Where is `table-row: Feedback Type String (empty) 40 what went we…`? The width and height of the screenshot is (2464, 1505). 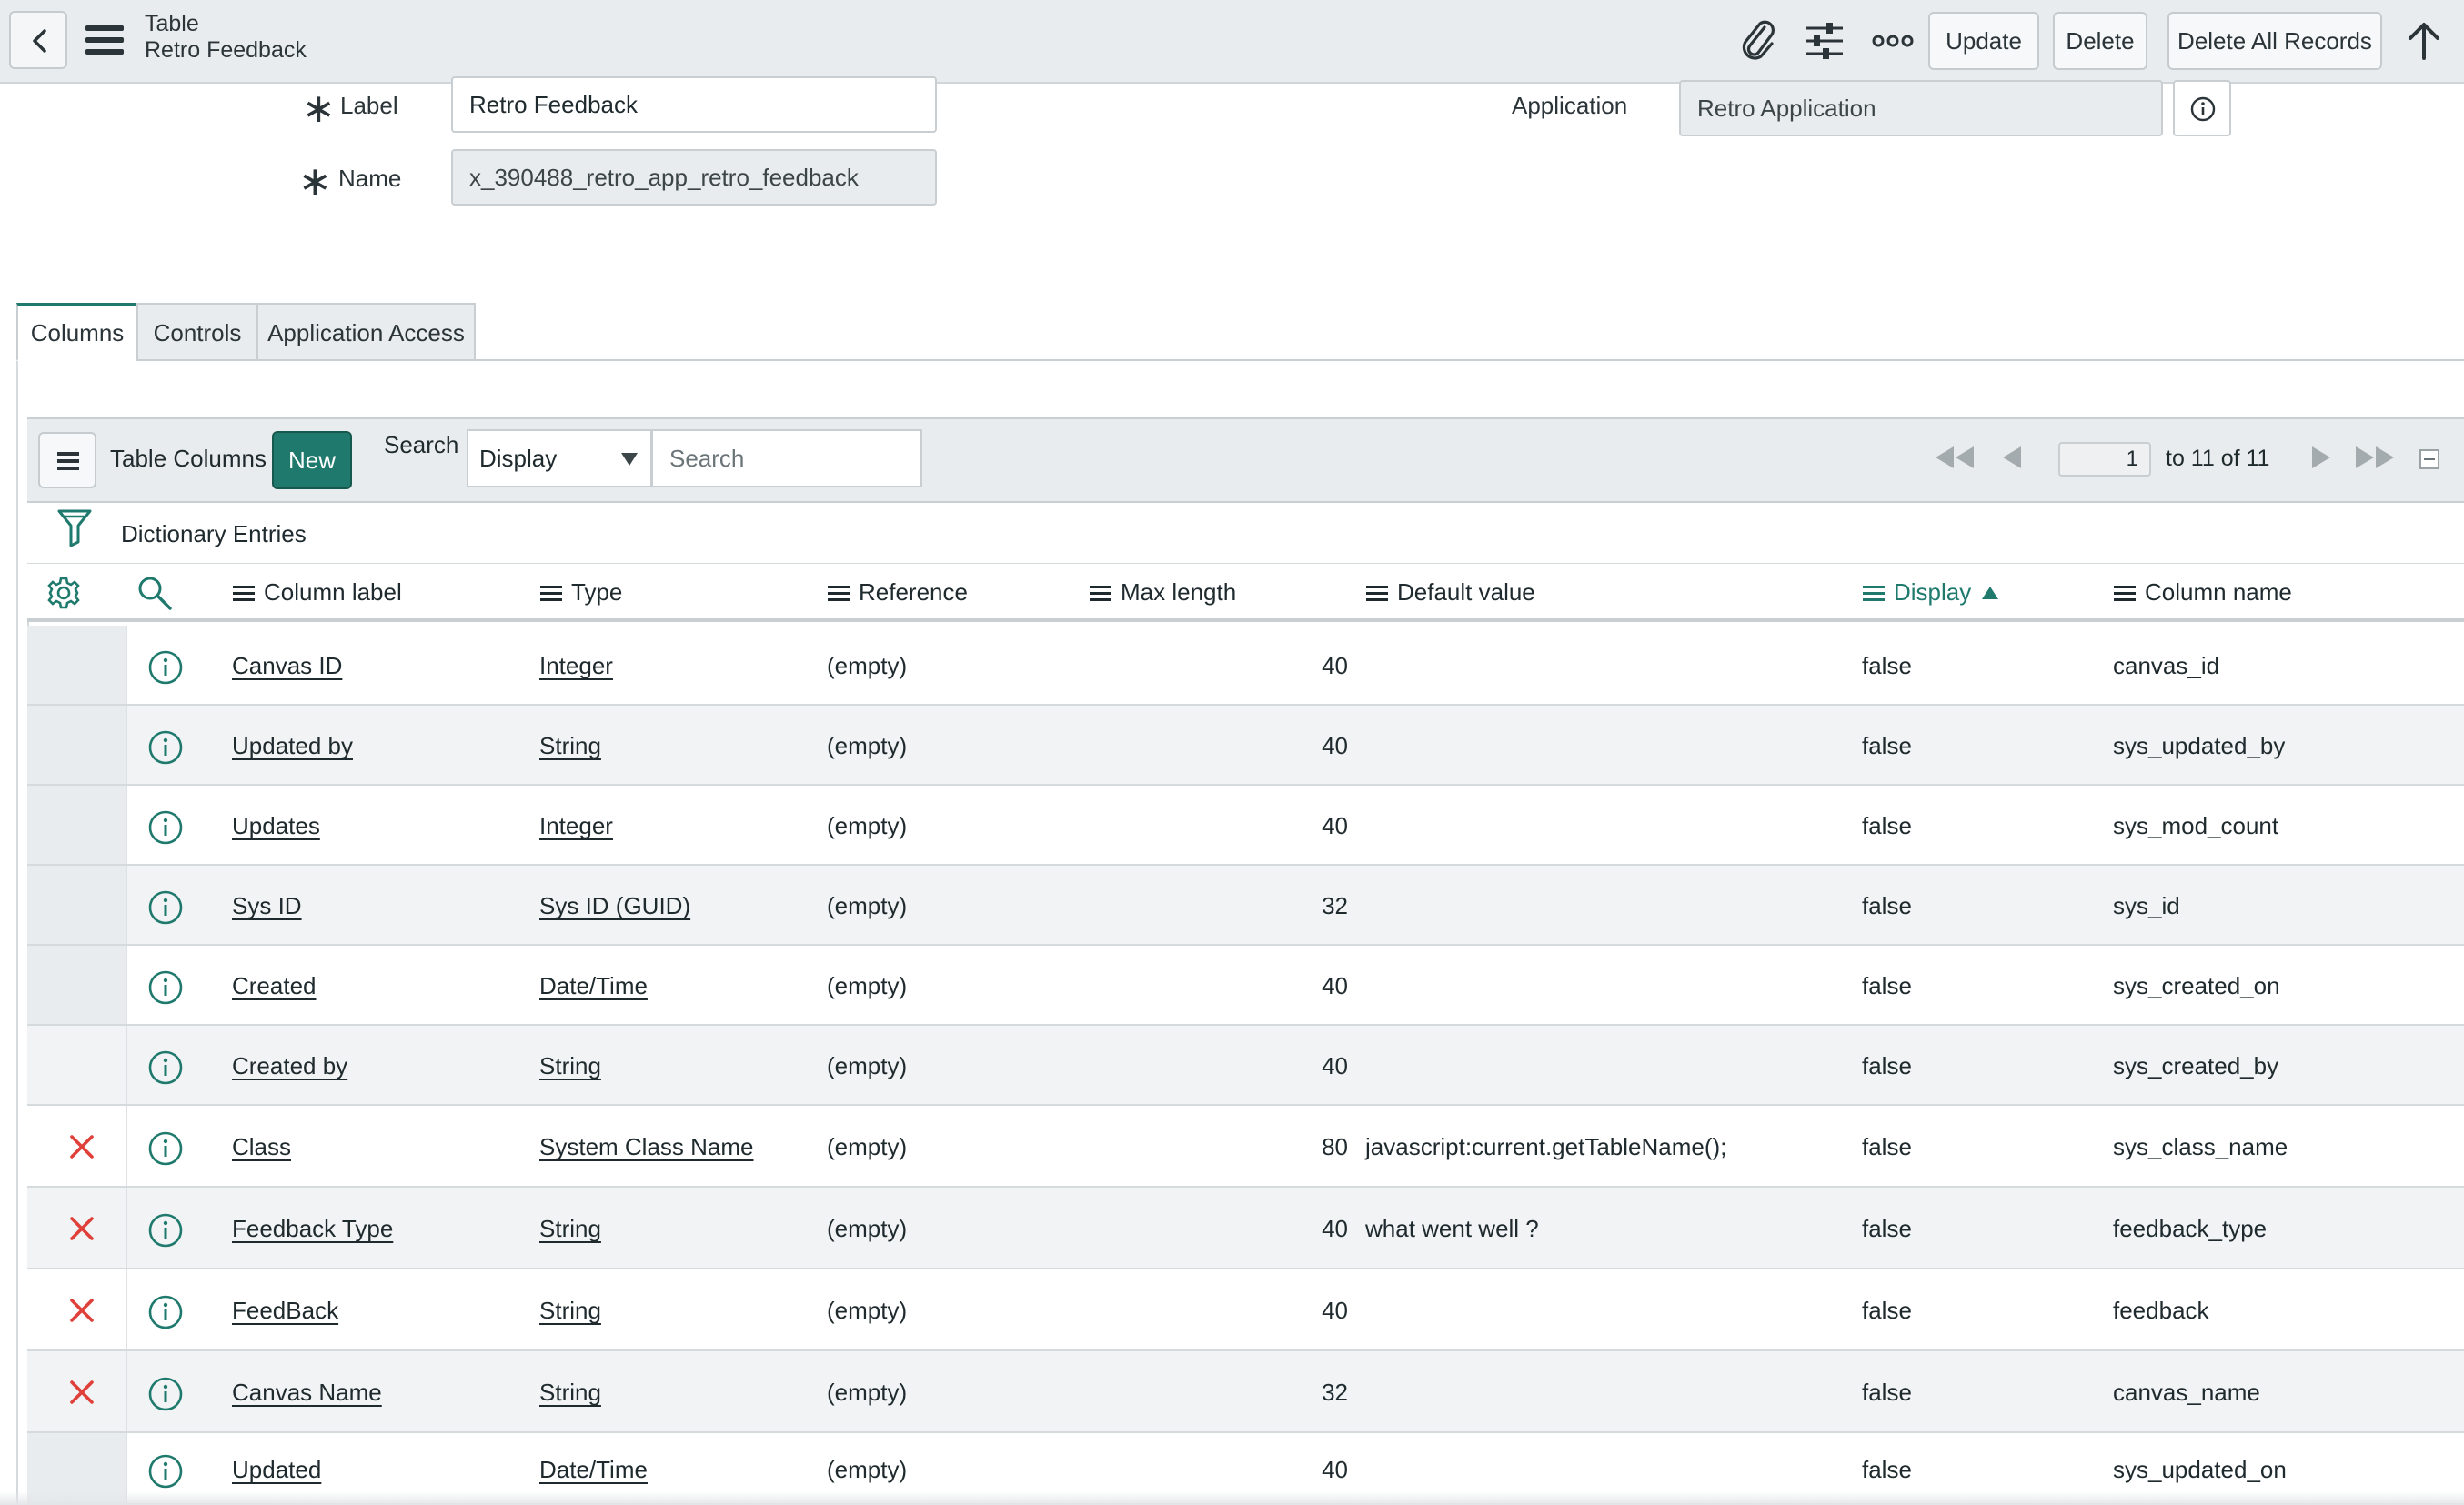
table-row: Feedback Type String (empty) 40 what went we… is located at coordinates (1245, 1228).